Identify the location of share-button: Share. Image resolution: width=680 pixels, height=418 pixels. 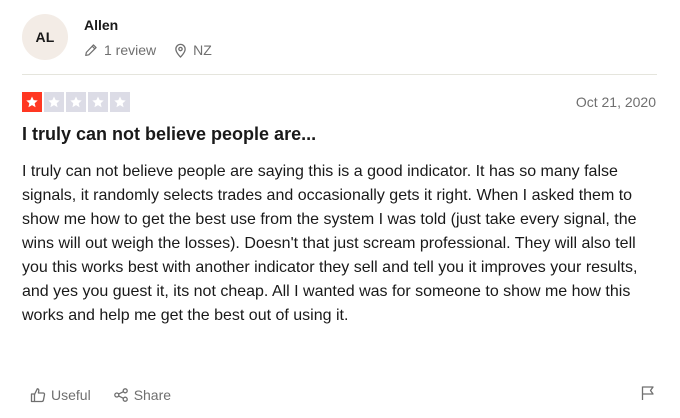
(142, 395).